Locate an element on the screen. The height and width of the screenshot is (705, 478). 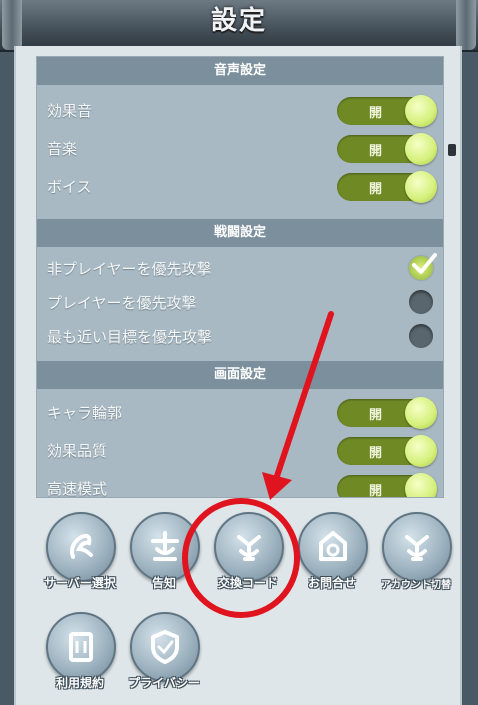
setting-row-effect-quality: 効果品質 開 is located at coordinates (240, 450).